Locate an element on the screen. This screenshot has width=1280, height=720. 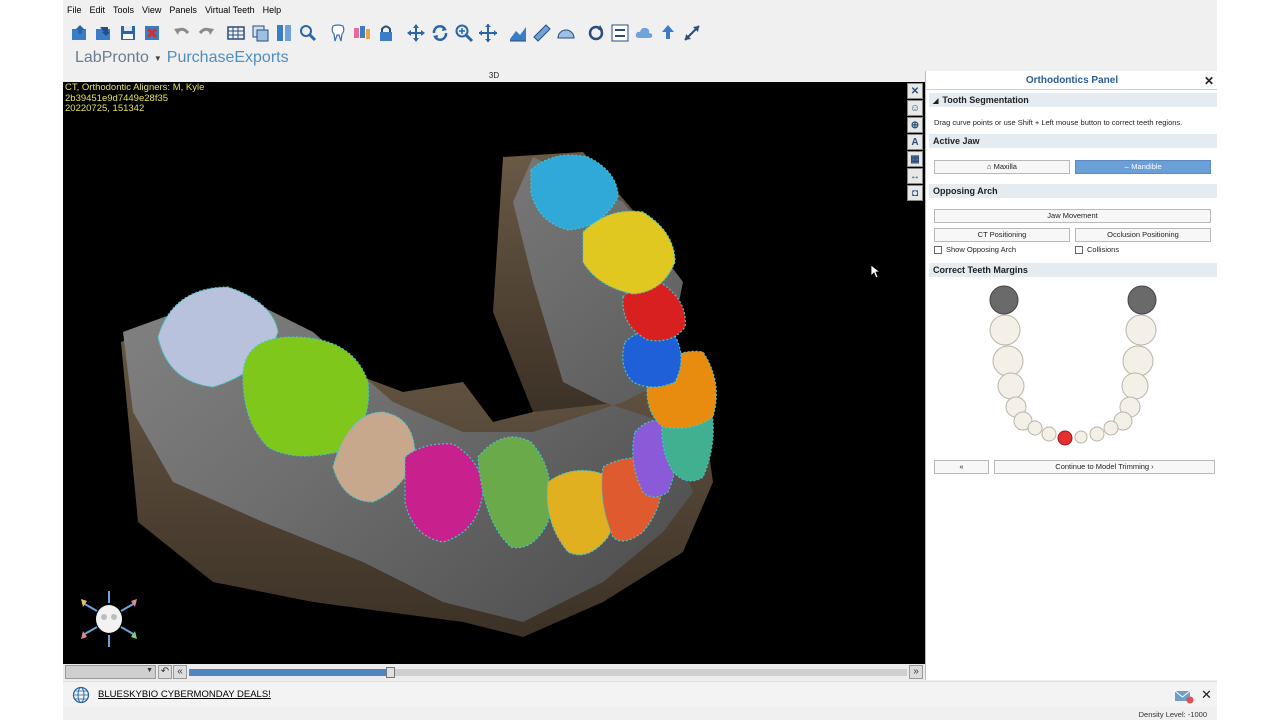
align-button is located at coordinates (619, 32).